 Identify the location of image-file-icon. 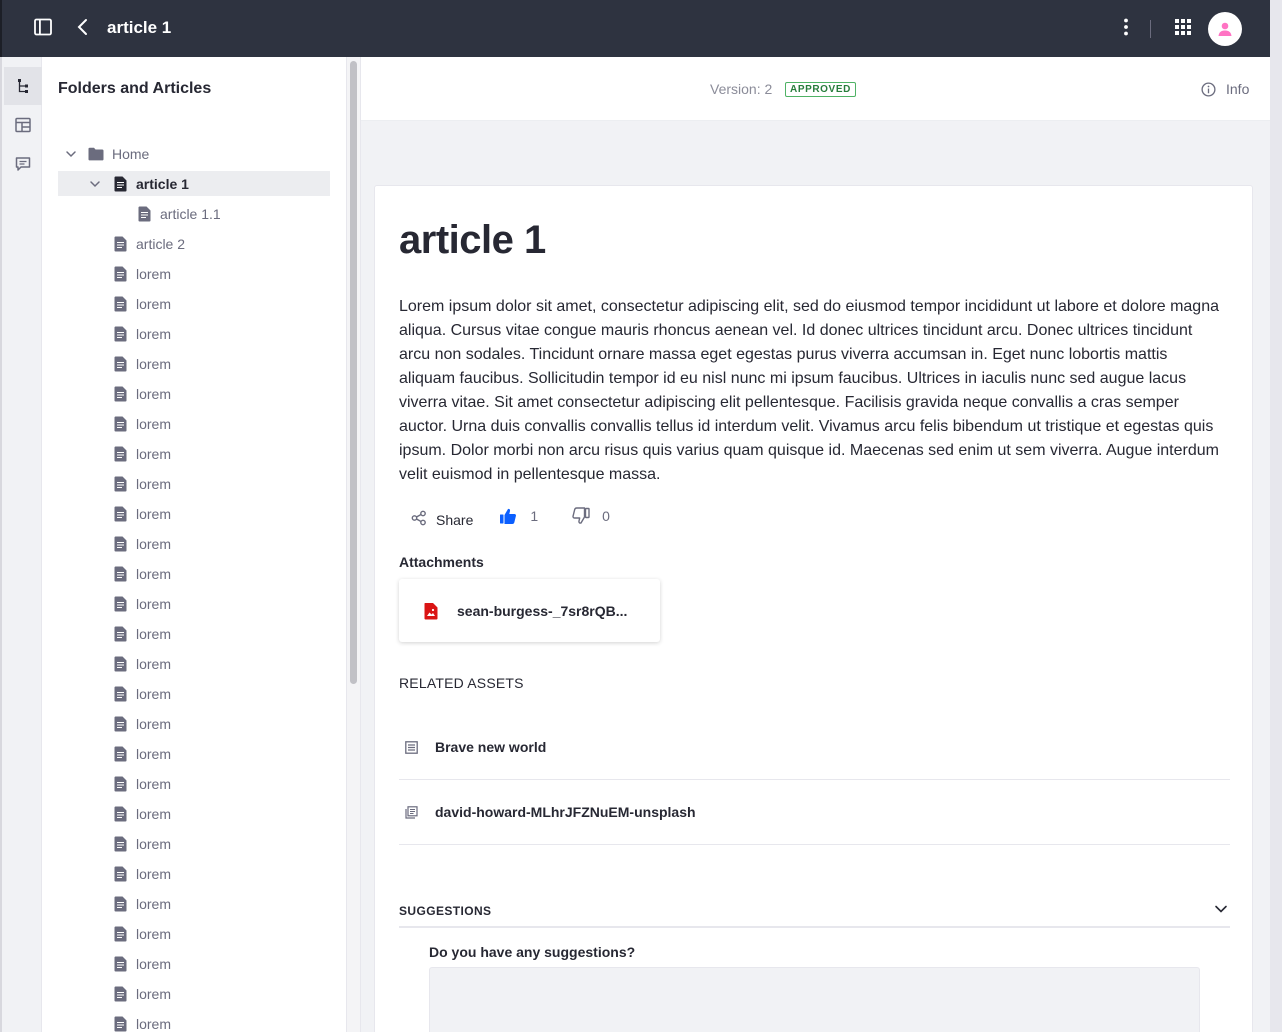
(431, 610).